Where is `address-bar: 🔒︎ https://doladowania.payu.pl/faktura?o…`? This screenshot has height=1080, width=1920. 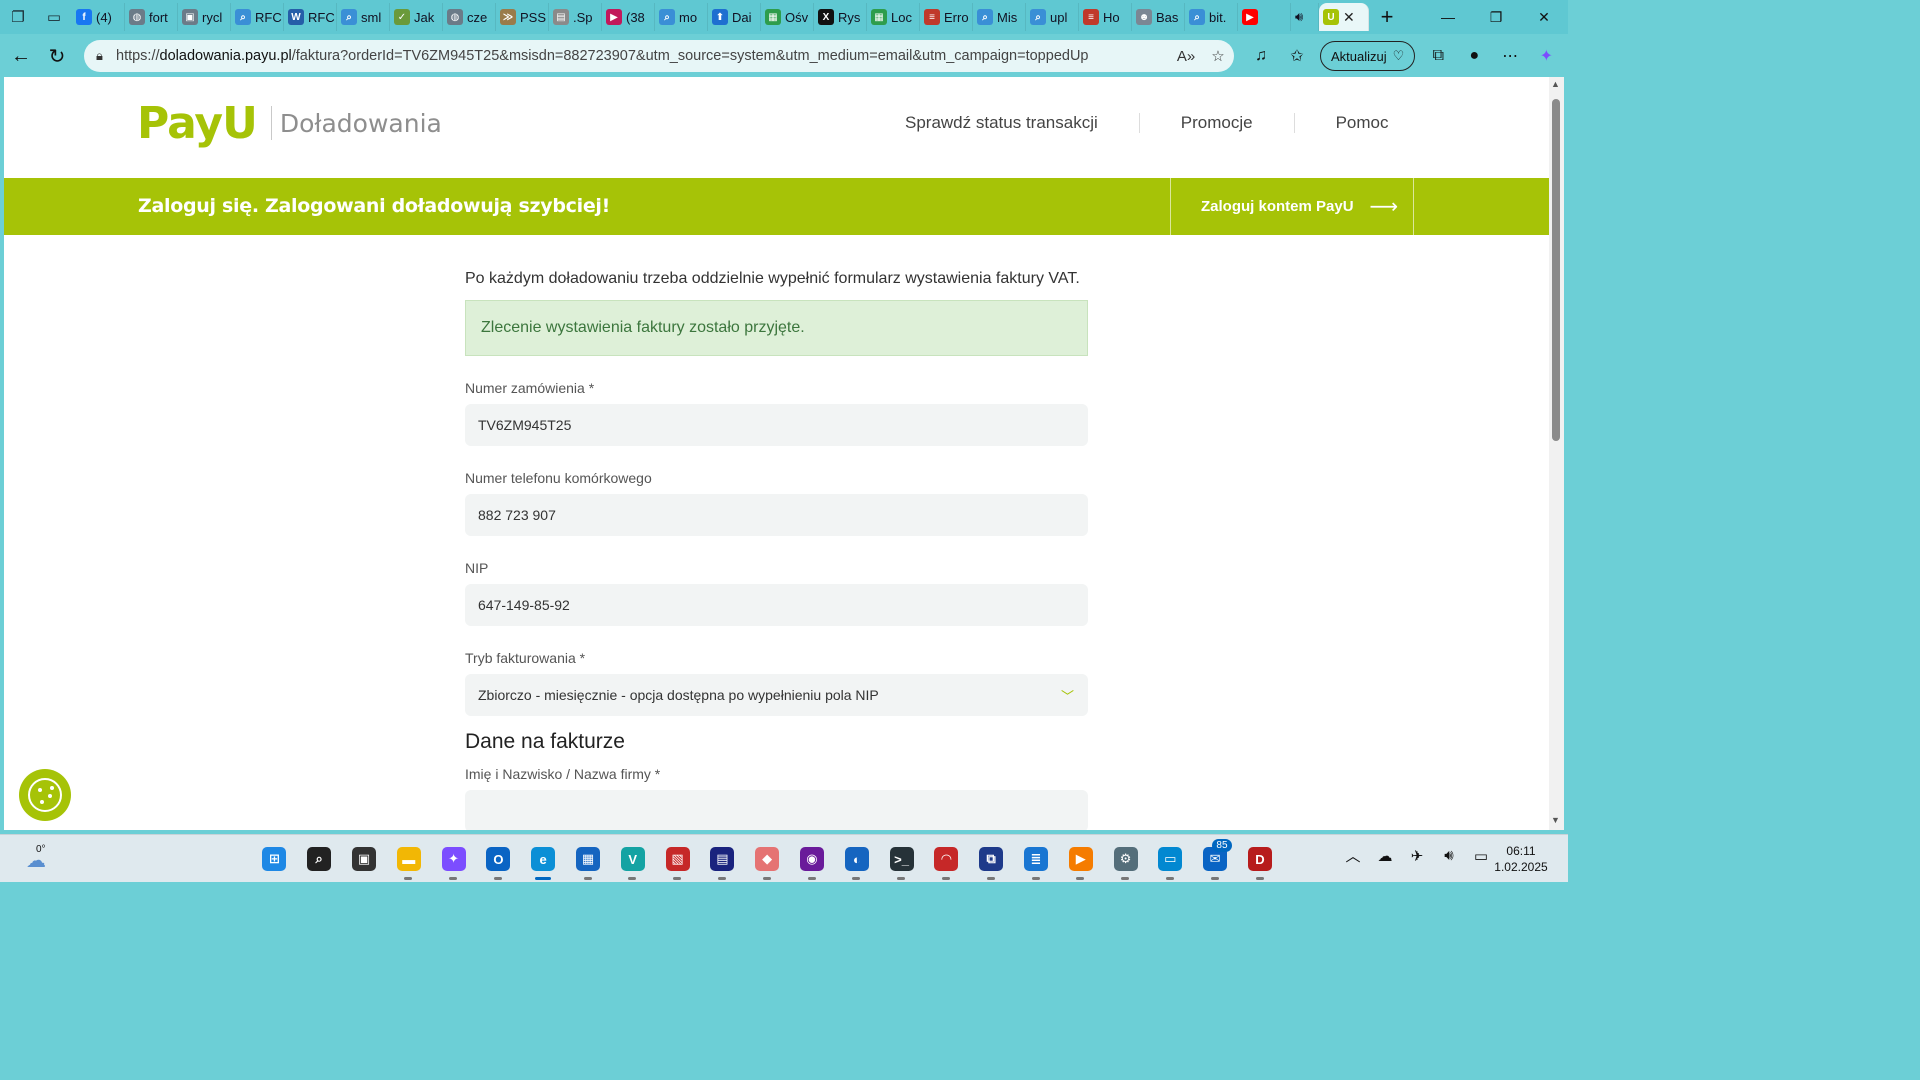 address-bar: 🔒︎ https://doladowania.payu.pl/faktura?o… is located at coordinates (659, 56).